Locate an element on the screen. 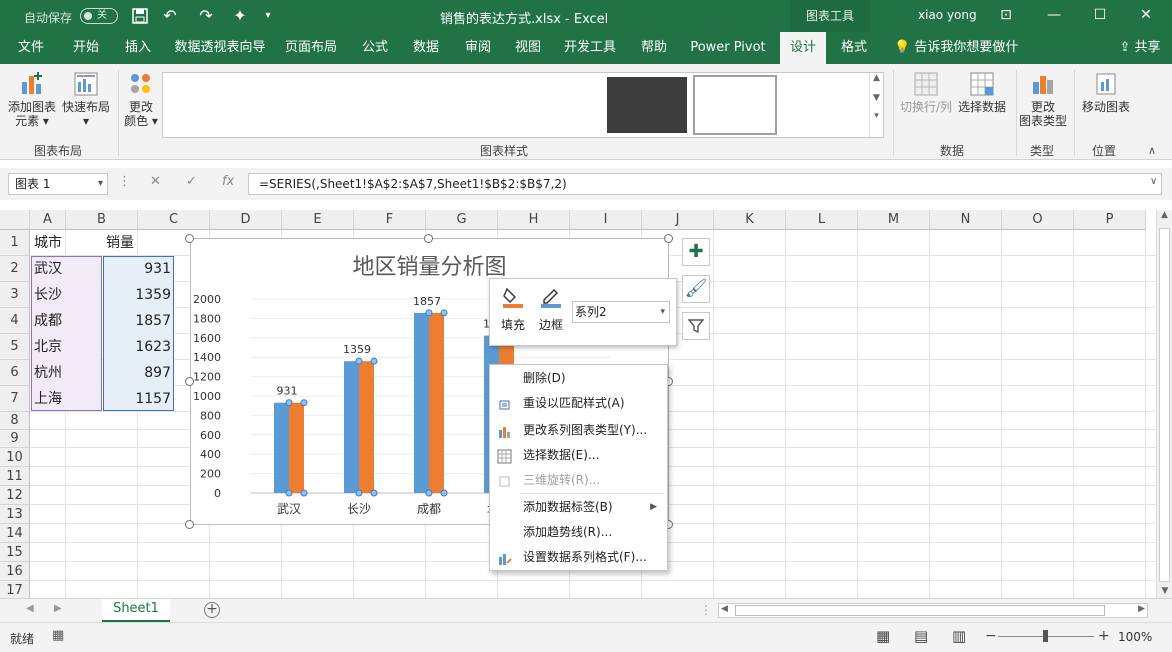 This screenshot has height=652, width=1172. scroll-up-icon: ▲ is located at coordinates (1164, 215).